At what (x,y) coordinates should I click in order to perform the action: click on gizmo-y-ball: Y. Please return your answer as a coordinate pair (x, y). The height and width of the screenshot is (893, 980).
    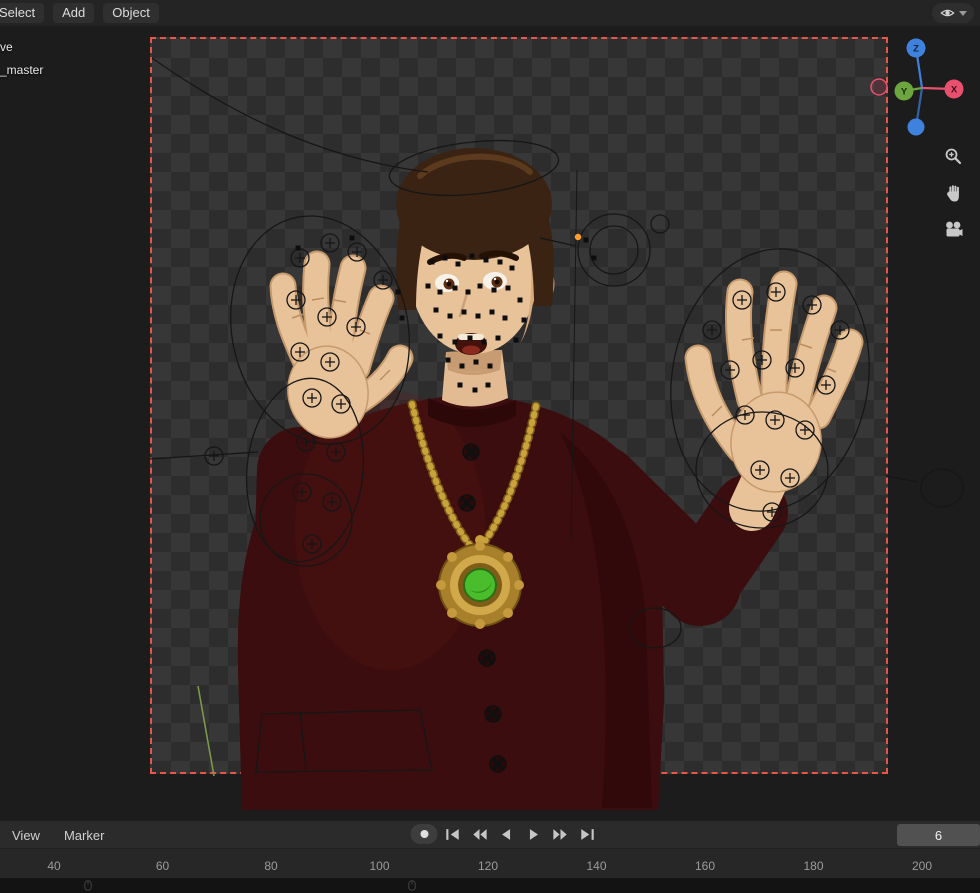
    Looking at the image, I should click on (904, 91).